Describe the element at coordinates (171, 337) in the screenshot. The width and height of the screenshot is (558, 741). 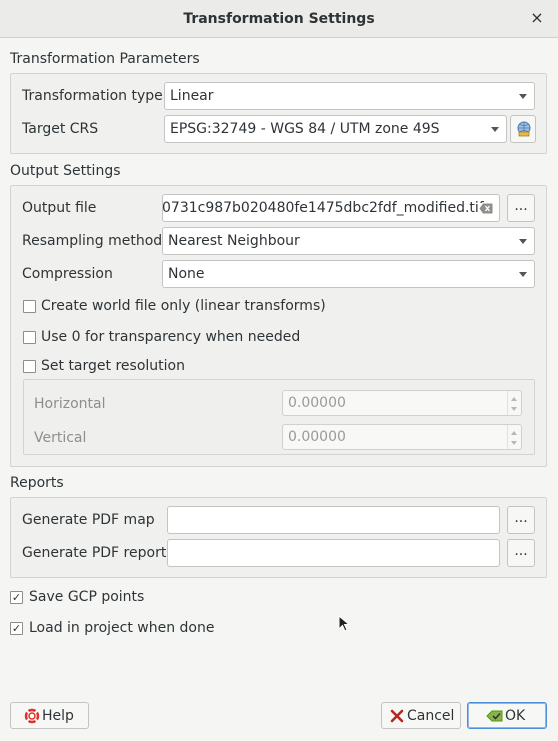
I see `transparency-label: Use 0 for transparency when needed` at that location.